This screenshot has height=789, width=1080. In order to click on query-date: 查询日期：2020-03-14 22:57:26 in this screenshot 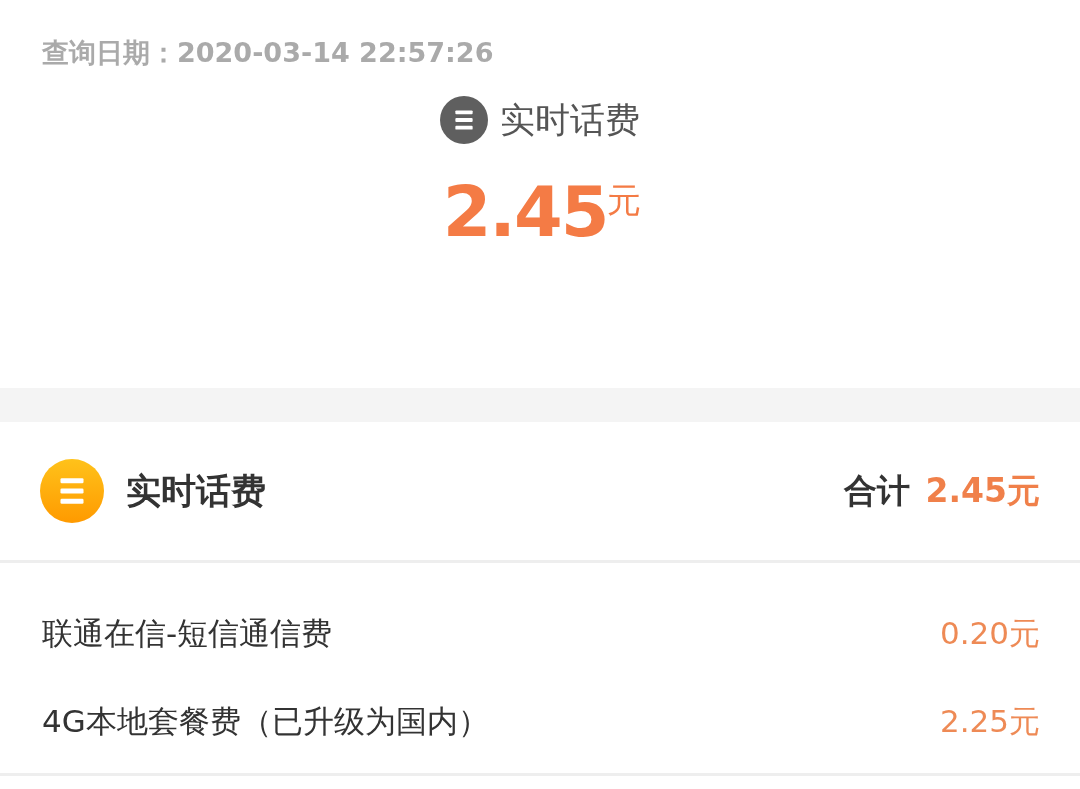, I will do `click(268, 53)`.